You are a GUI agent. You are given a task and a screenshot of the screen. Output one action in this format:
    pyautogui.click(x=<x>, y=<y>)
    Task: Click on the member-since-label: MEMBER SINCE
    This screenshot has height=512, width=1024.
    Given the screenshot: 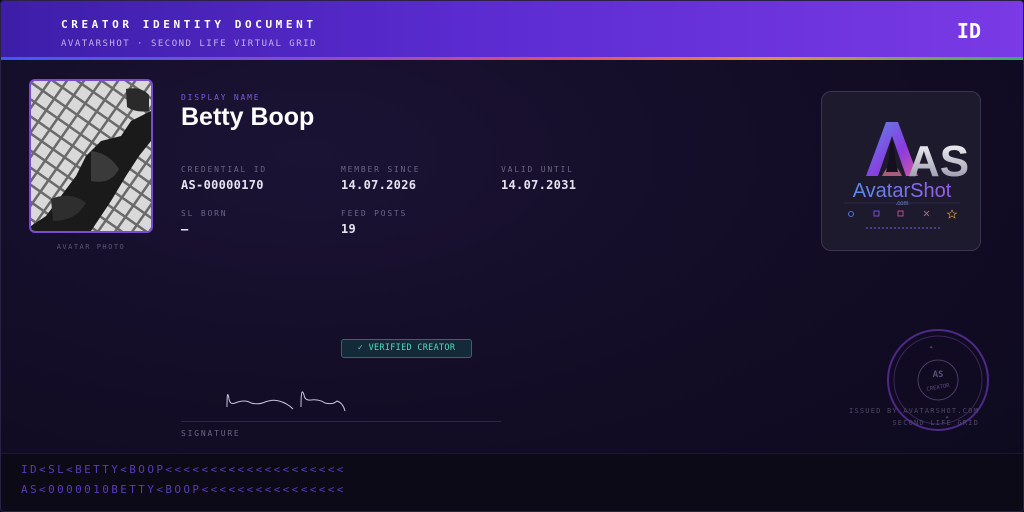 What is the action you would take?
    pyautogui.click(x=381, y=169)
    